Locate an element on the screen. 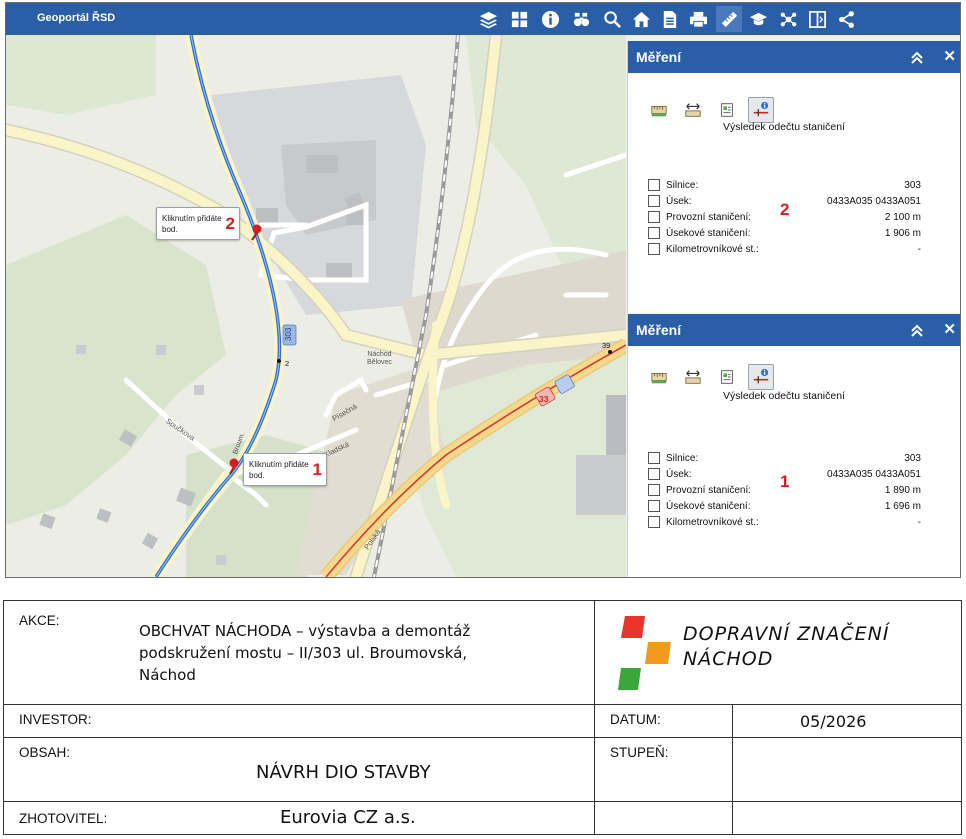 Image resolution: width=966 pixels, height=839 pixels. result-marker: 1 is located at coordinates (785, 481).